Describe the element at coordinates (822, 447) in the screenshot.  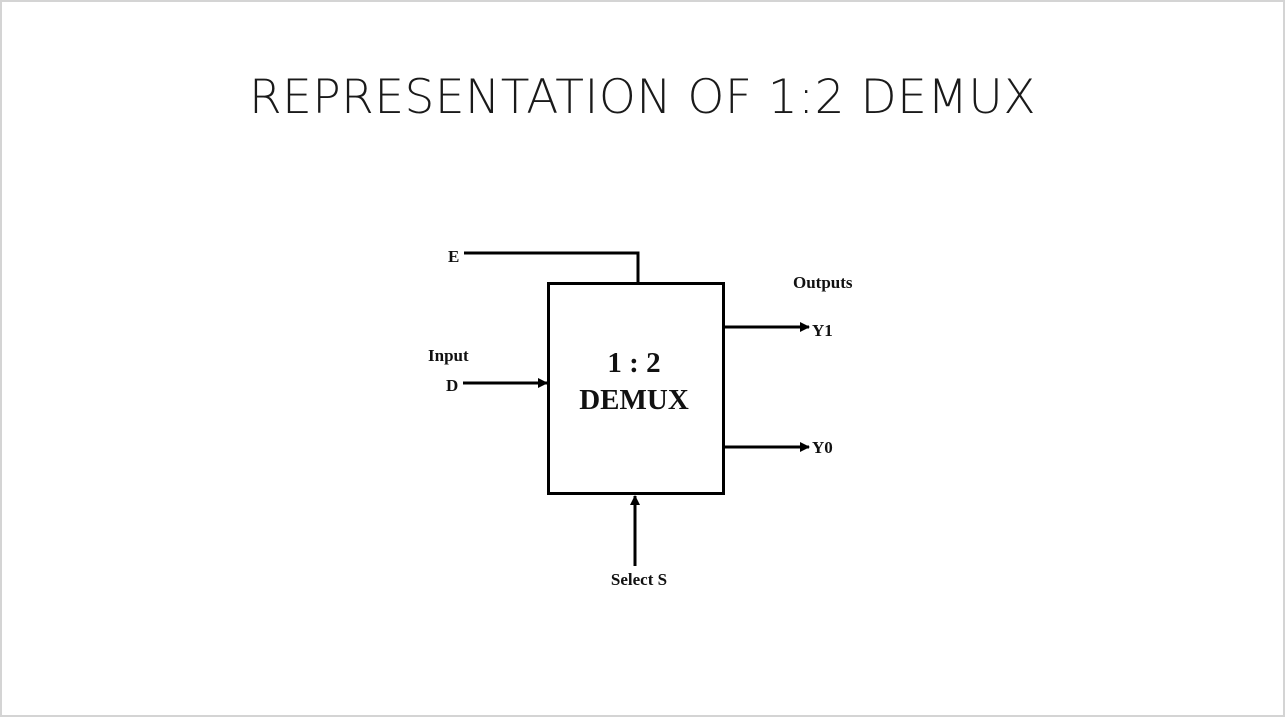
I see `output-y0-label: Y0` at that location.